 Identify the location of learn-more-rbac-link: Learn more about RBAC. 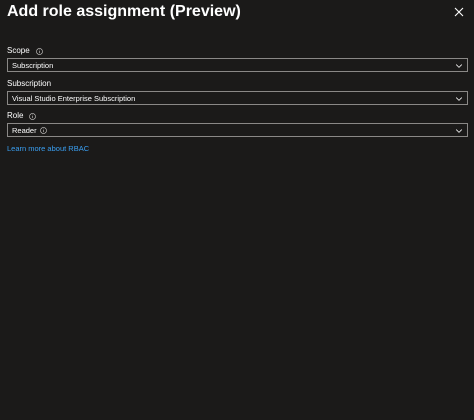
(48, 148).